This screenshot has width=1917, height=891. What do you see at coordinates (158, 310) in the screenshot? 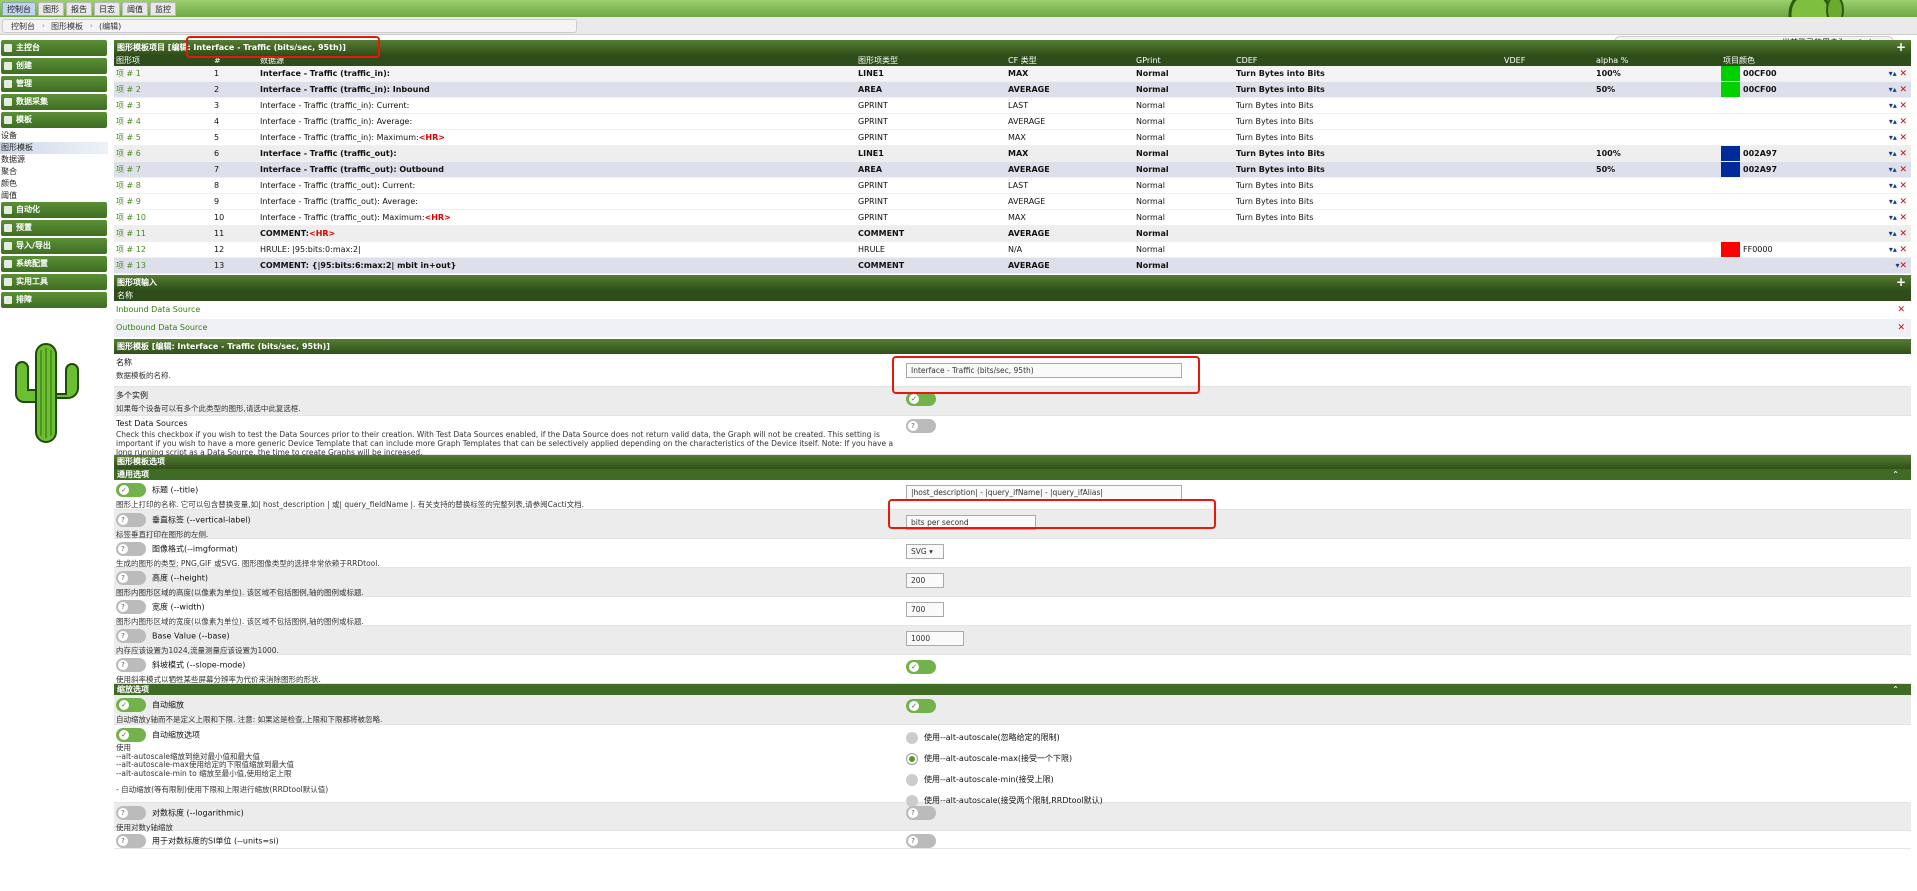
I see `input-name: Inbound Data Source` at bounding box center [158, 310].